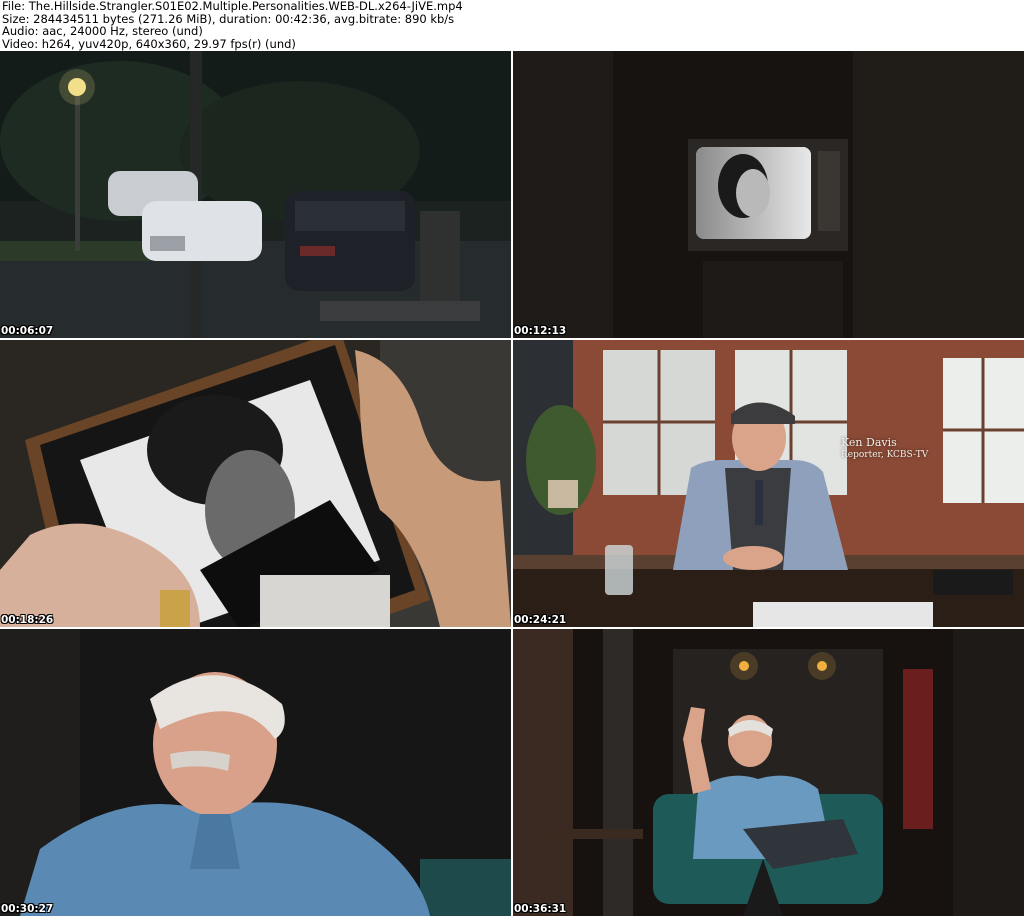 This screenshot has height=916, width=1024. I want to click on interviewee-name: Ken Davis, so click(869, 442).